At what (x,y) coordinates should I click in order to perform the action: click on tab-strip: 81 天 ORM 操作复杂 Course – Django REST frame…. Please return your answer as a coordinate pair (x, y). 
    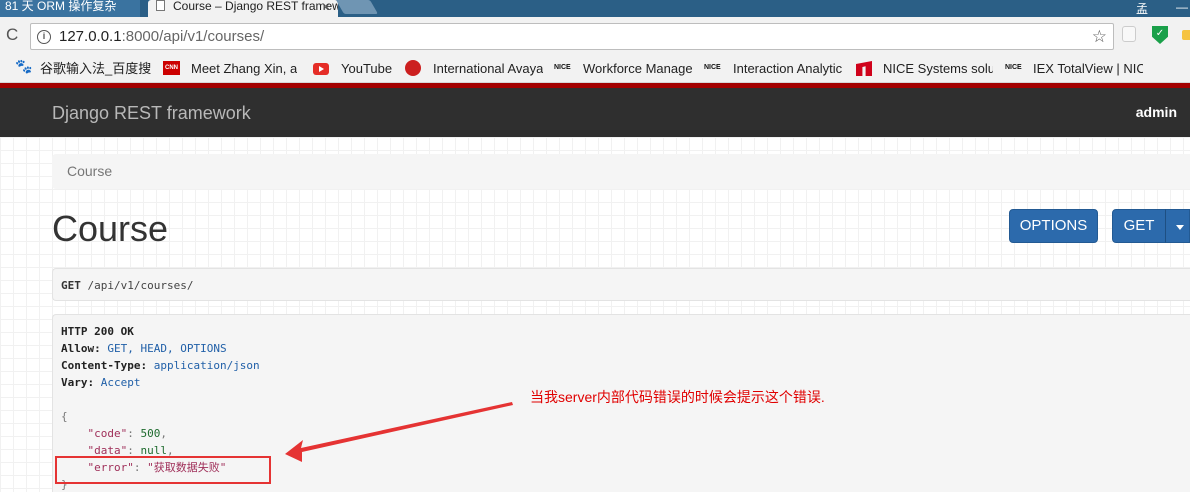
    Looking at the image, I should click on (595, 8).